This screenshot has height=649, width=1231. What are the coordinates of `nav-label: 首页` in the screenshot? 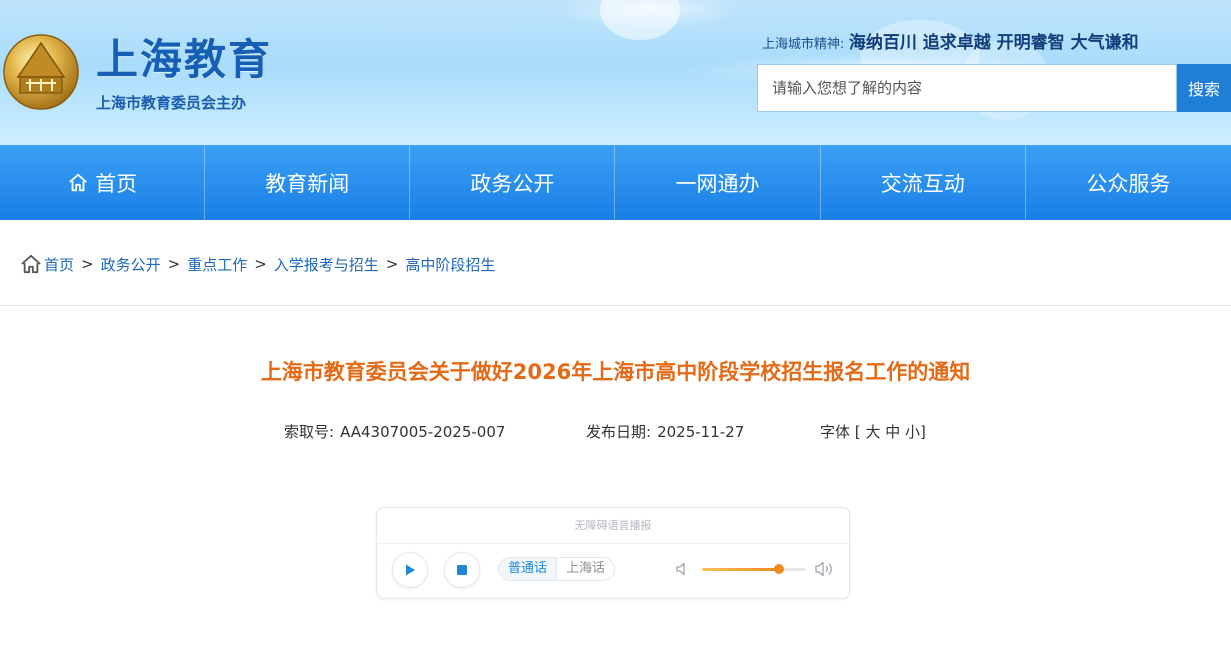 It's located at (116, 183).